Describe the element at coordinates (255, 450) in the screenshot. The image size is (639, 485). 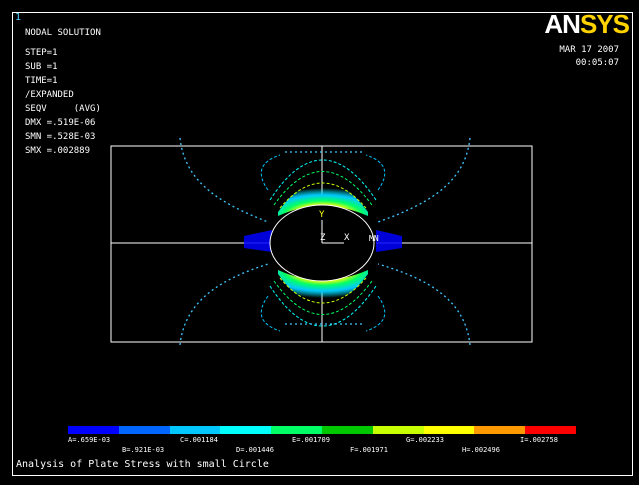
I see `legend-label-d: D=.001446` at that location.